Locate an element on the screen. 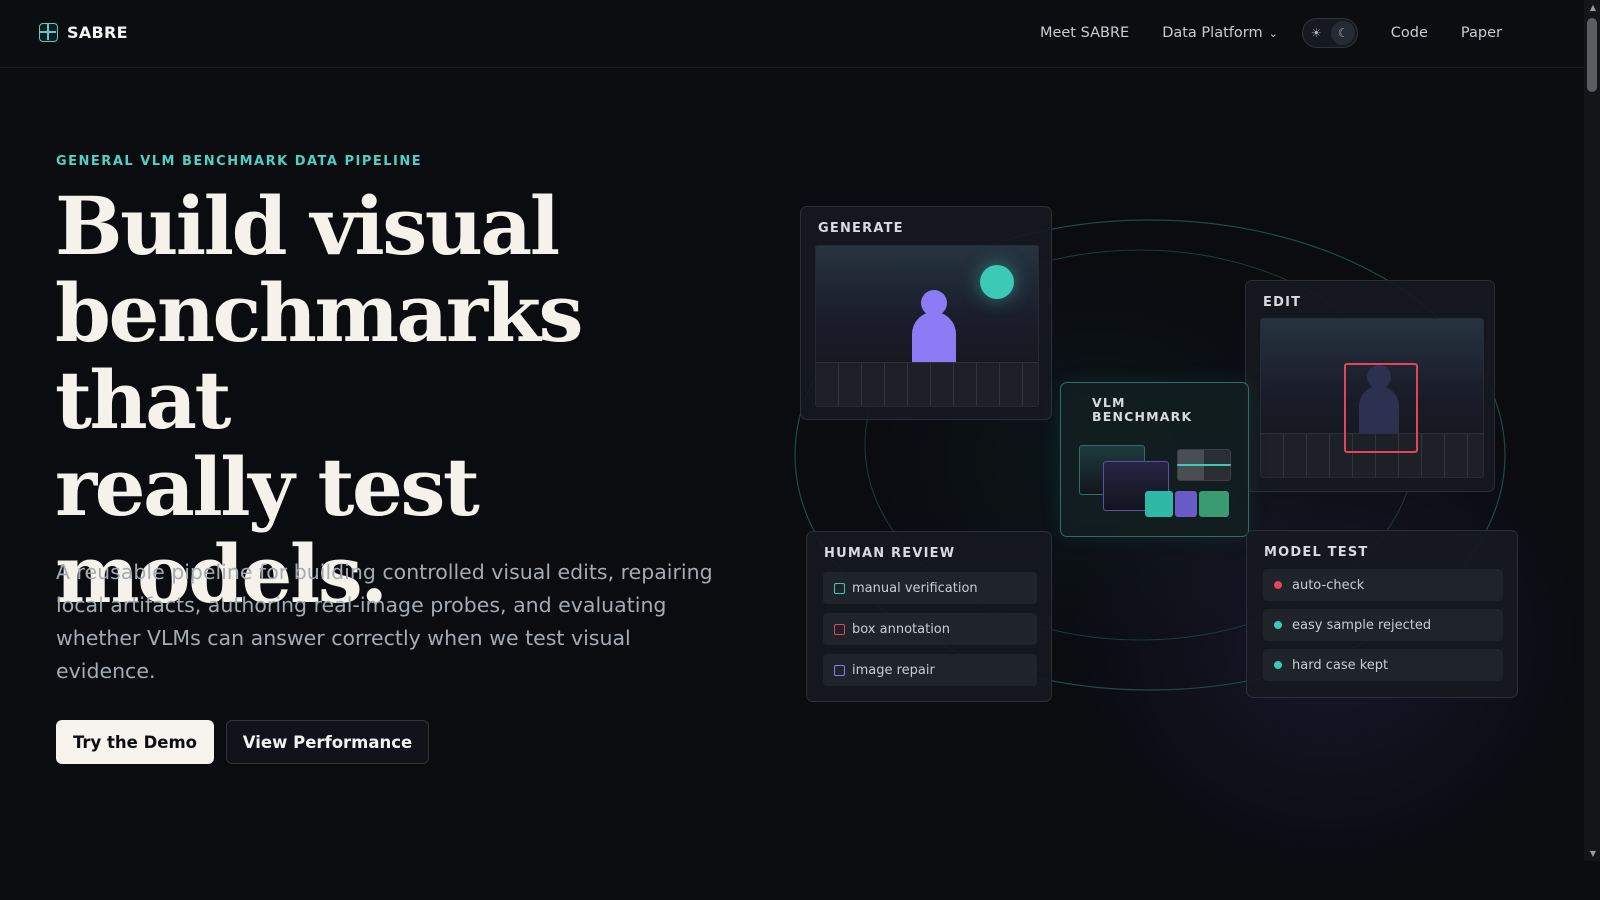  edited-image is located at coordinates (1372, 398).